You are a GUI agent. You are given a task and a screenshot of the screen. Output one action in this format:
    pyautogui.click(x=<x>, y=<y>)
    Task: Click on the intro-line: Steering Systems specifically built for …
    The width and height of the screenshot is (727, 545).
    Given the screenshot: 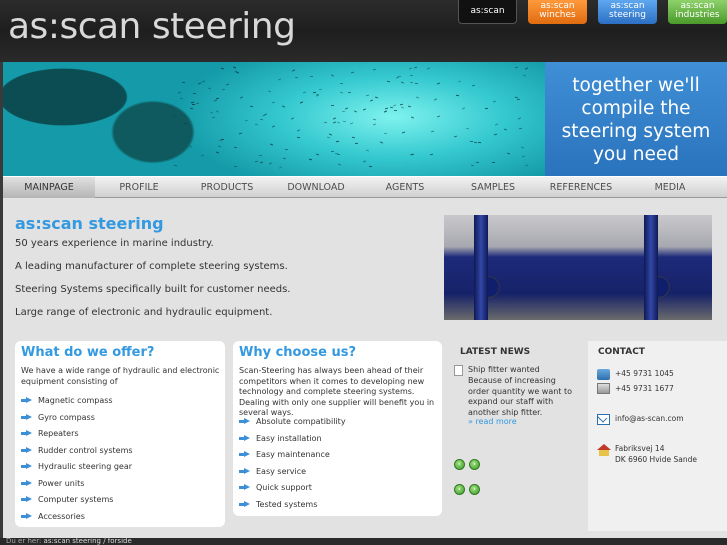 What is the action you would take?
    pyautogui.click(x=153, y=289)
    